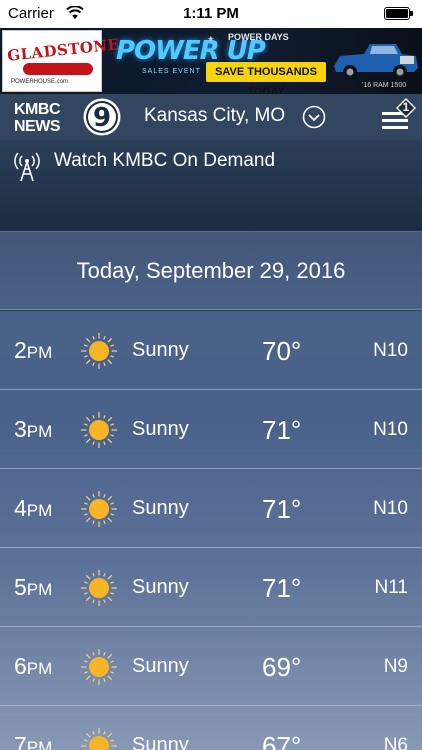 This screenshot has width=422, height=750. I want to click on forecast-hour: 3PM, so click(33, 429).